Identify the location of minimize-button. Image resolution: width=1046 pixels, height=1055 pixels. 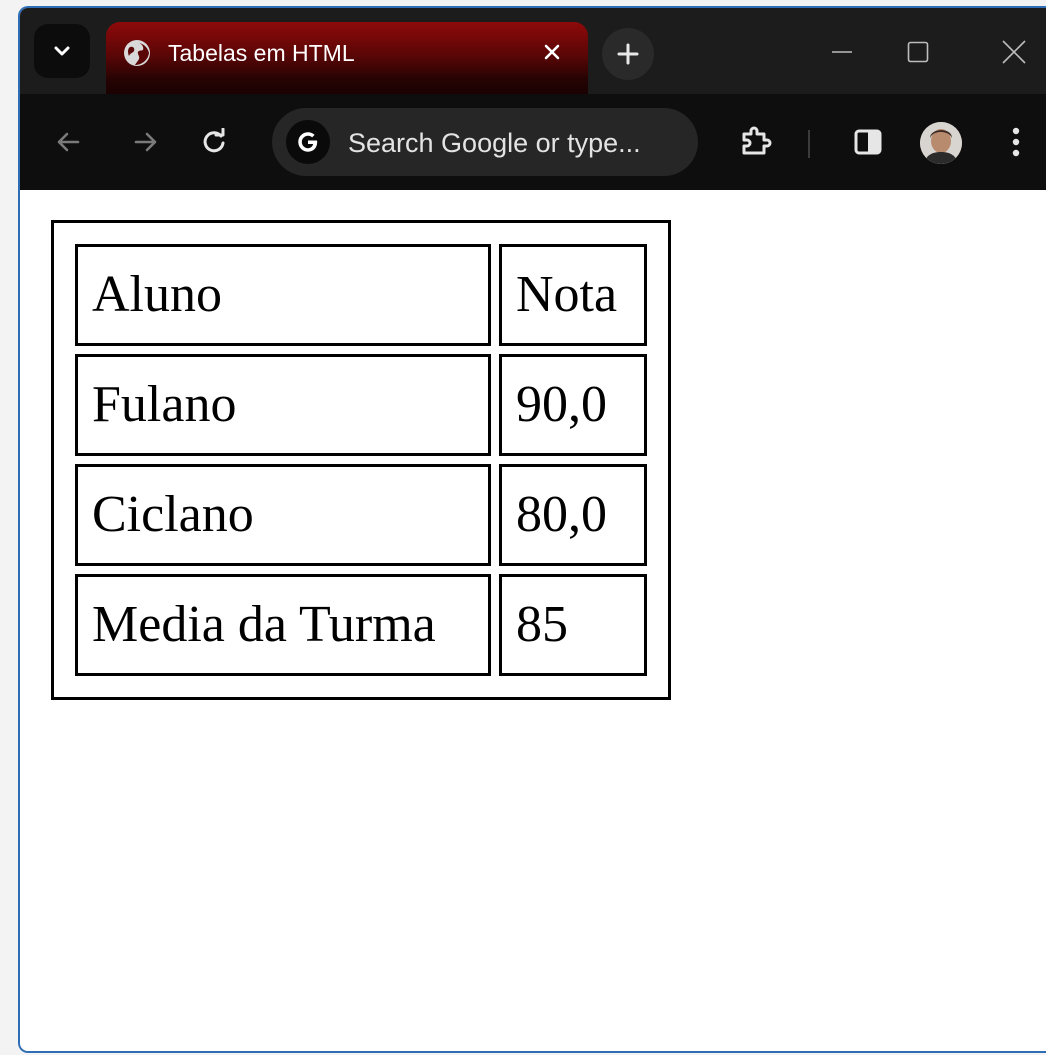
(842, 52).